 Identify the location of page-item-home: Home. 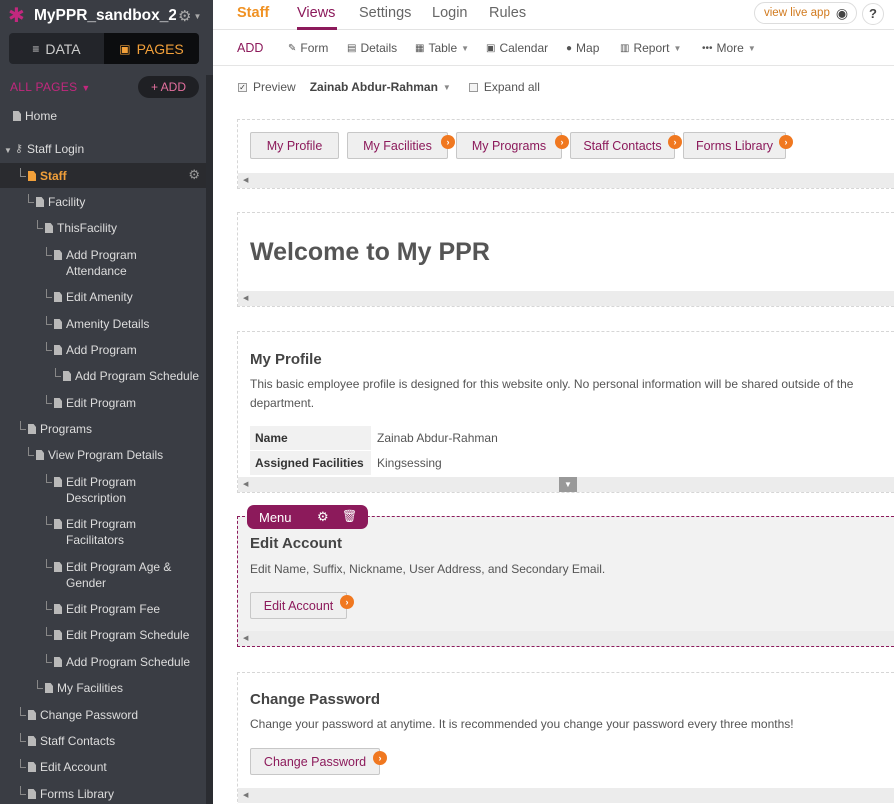
(103, 116).